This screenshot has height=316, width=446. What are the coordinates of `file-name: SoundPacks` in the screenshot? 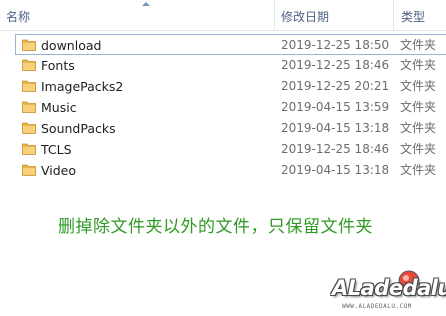 It's located at (78, 128).